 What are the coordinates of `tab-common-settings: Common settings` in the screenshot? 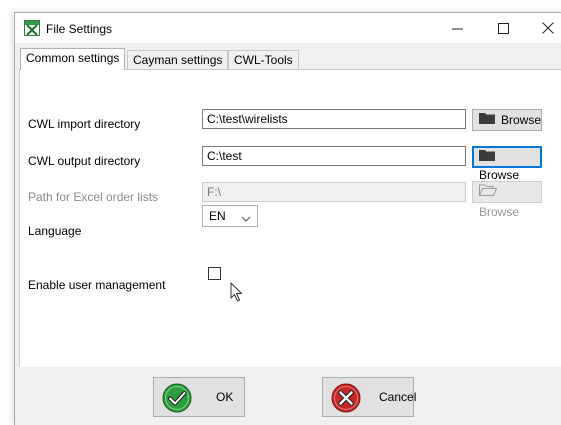 It's located at (73, 59).